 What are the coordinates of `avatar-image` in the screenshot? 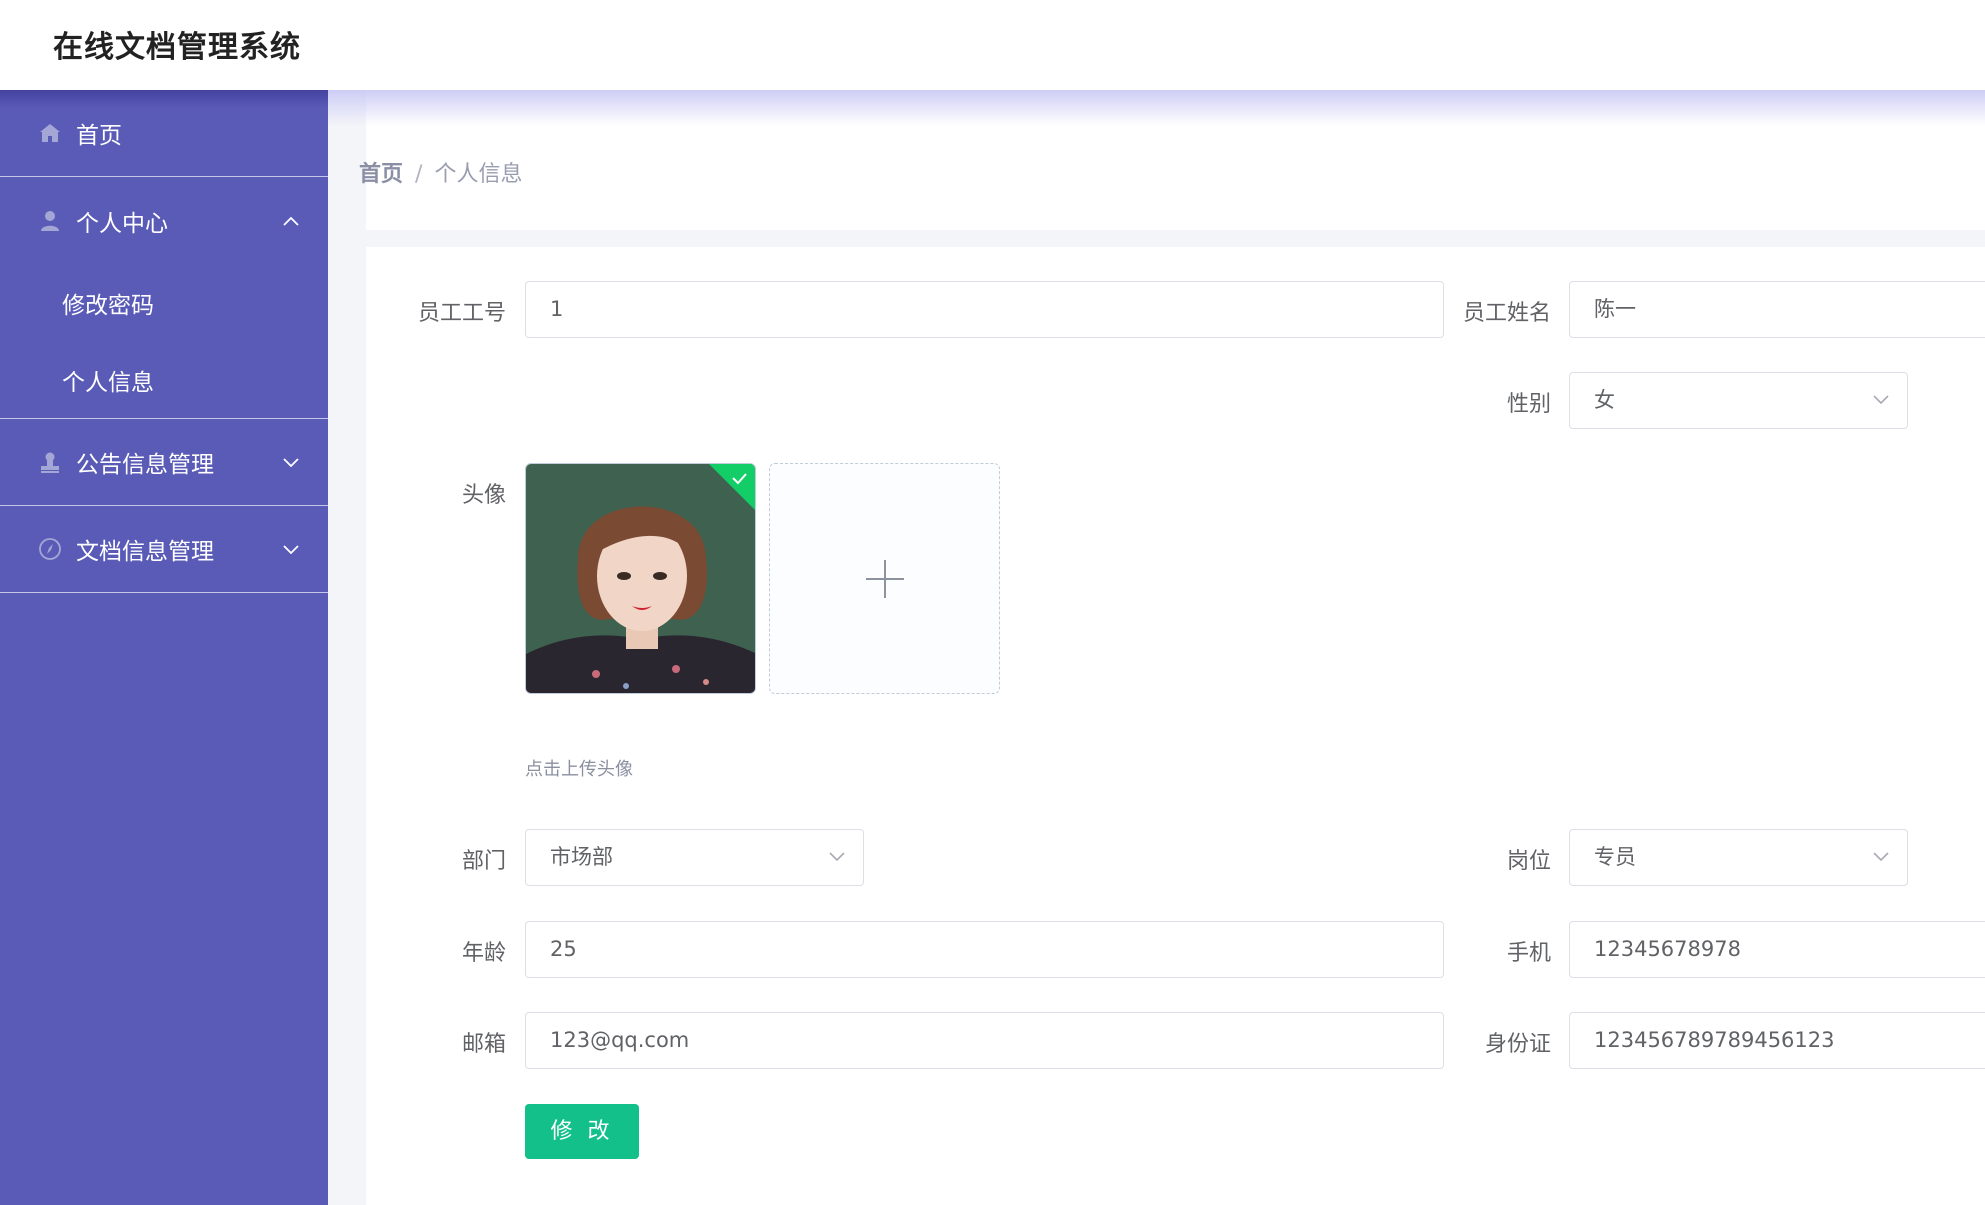 It's located at (640, 578).